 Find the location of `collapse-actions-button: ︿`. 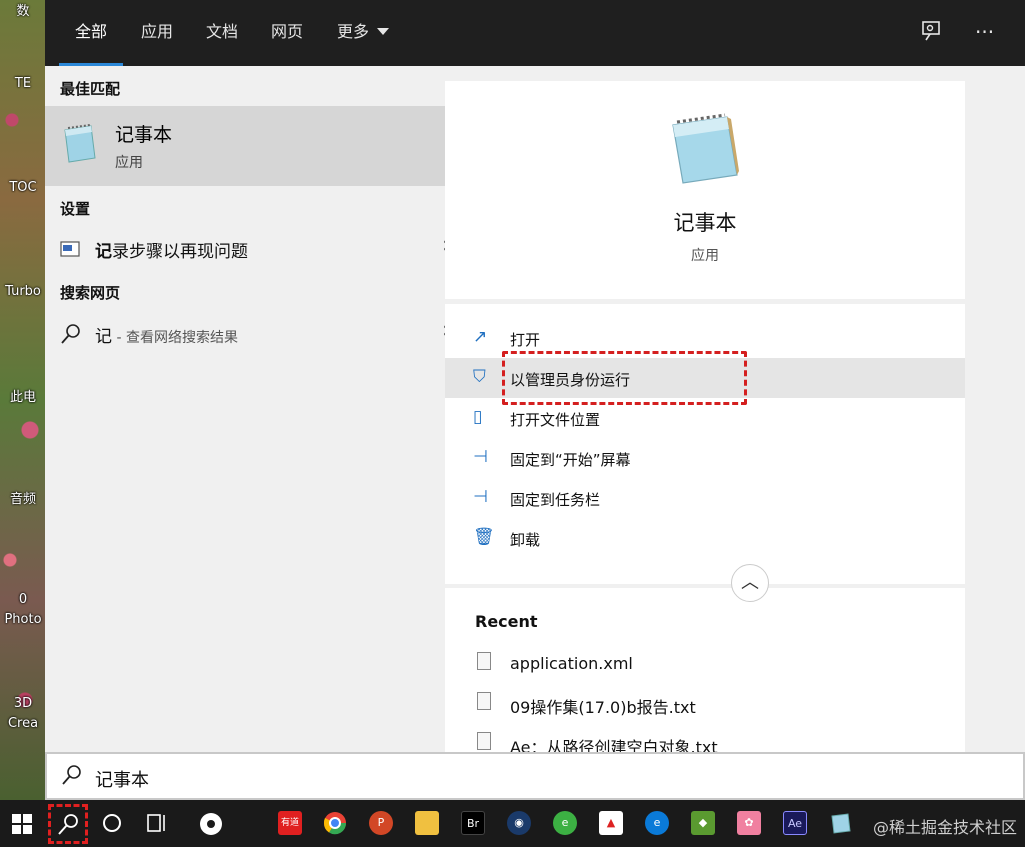

collapse-actions-button: ︿ is located at coordinates (750, 583).